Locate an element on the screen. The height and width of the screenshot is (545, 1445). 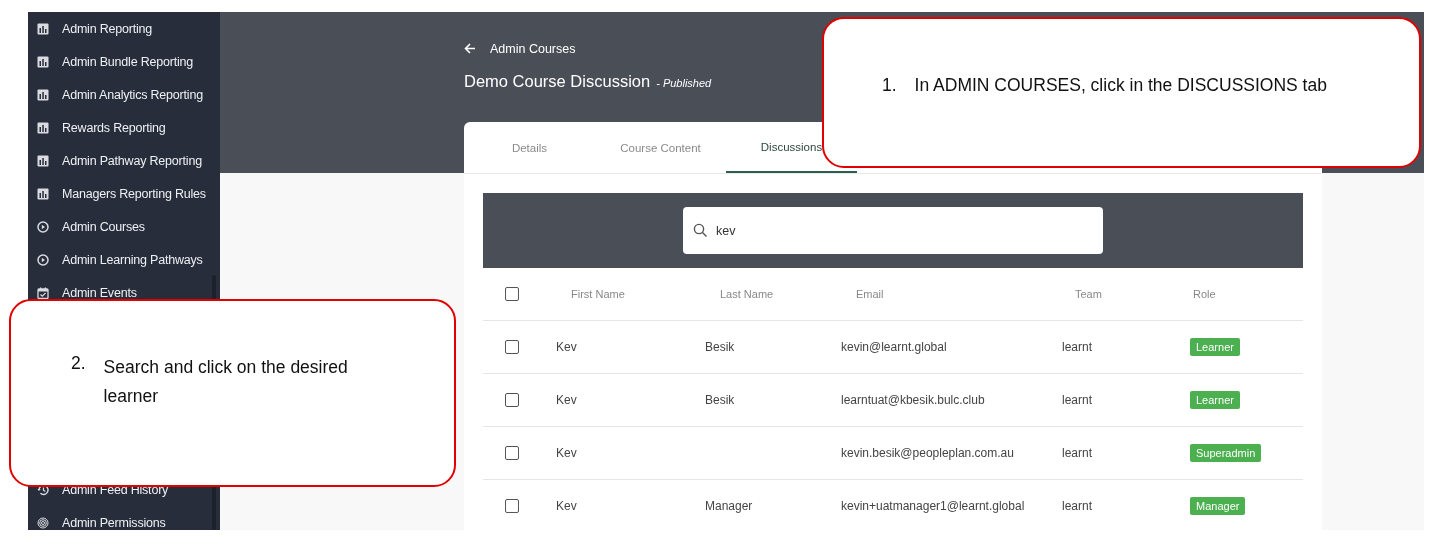
sidebar-item: Admin Learning Pathways is located at coordinates (124, 259).